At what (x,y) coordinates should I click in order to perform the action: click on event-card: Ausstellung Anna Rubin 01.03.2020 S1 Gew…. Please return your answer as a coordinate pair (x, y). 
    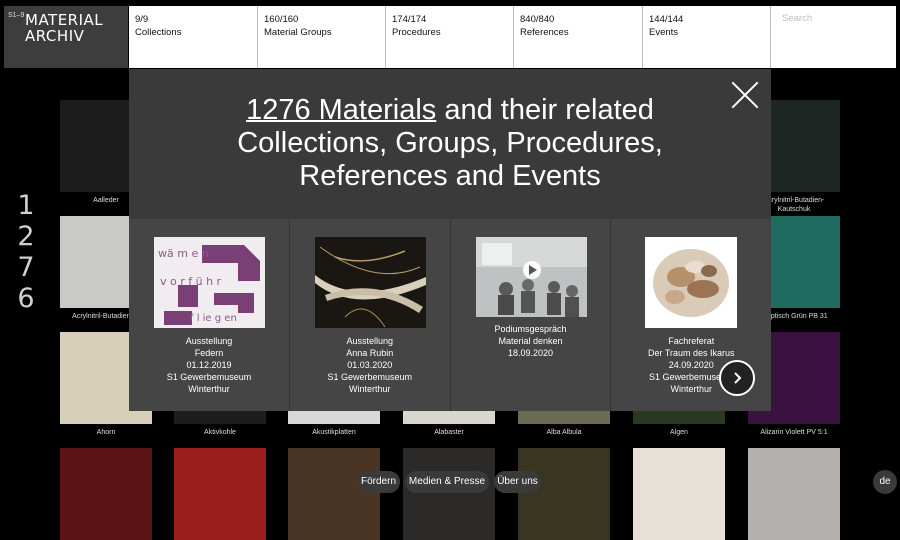
    Looking at the image, I should click on (370, 315).